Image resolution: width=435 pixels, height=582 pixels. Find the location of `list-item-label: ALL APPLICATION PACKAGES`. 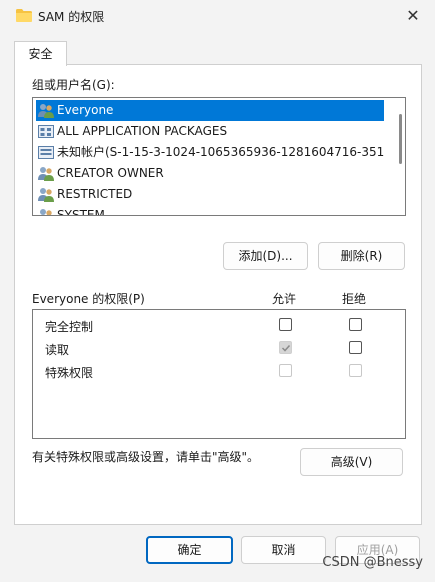

list-item-label: ALL APPLICATION PACKAGES is located at coordinates (142, 131).